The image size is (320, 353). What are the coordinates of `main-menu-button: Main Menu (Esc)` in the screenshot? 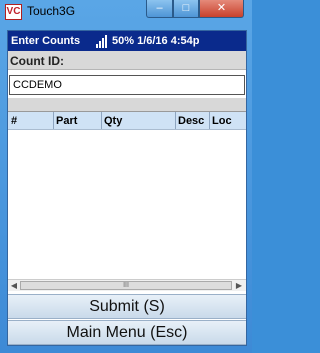 It's located at (127, 332).